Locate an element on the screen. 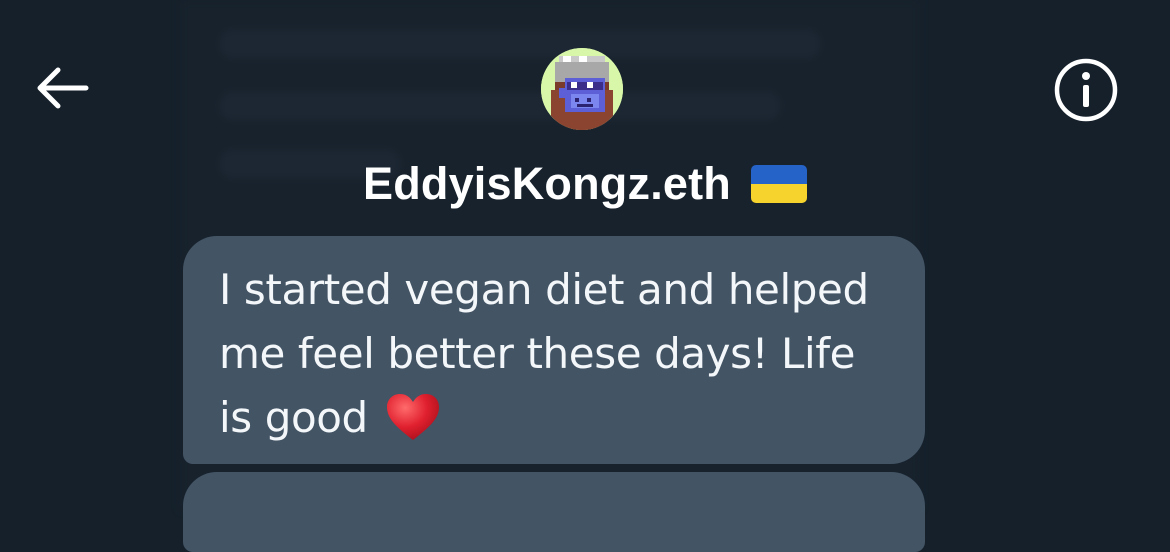  avatar is located at coordinates (582, 89).